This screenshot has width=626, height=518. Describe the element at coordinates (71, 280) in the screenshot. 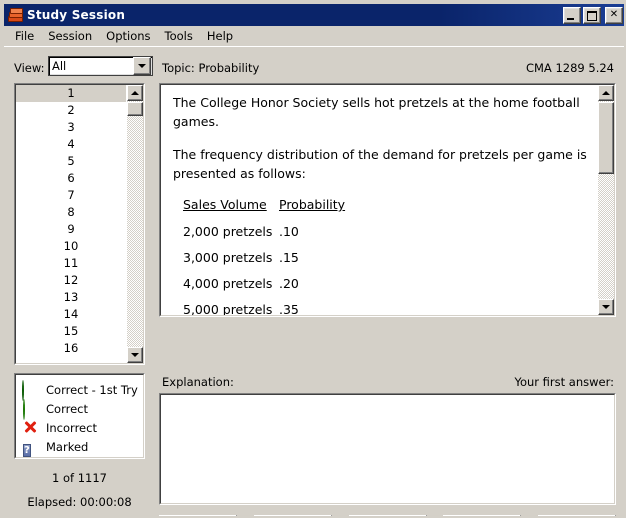

I see `list-item: 12` at that location.